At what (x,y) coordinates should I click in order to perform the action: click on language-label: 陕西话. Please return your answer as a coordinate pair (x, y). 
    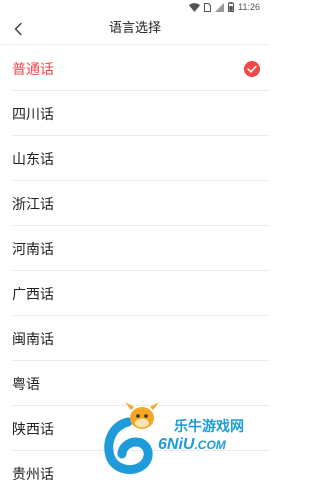
    Looking at the image, I should click on (33, 429).